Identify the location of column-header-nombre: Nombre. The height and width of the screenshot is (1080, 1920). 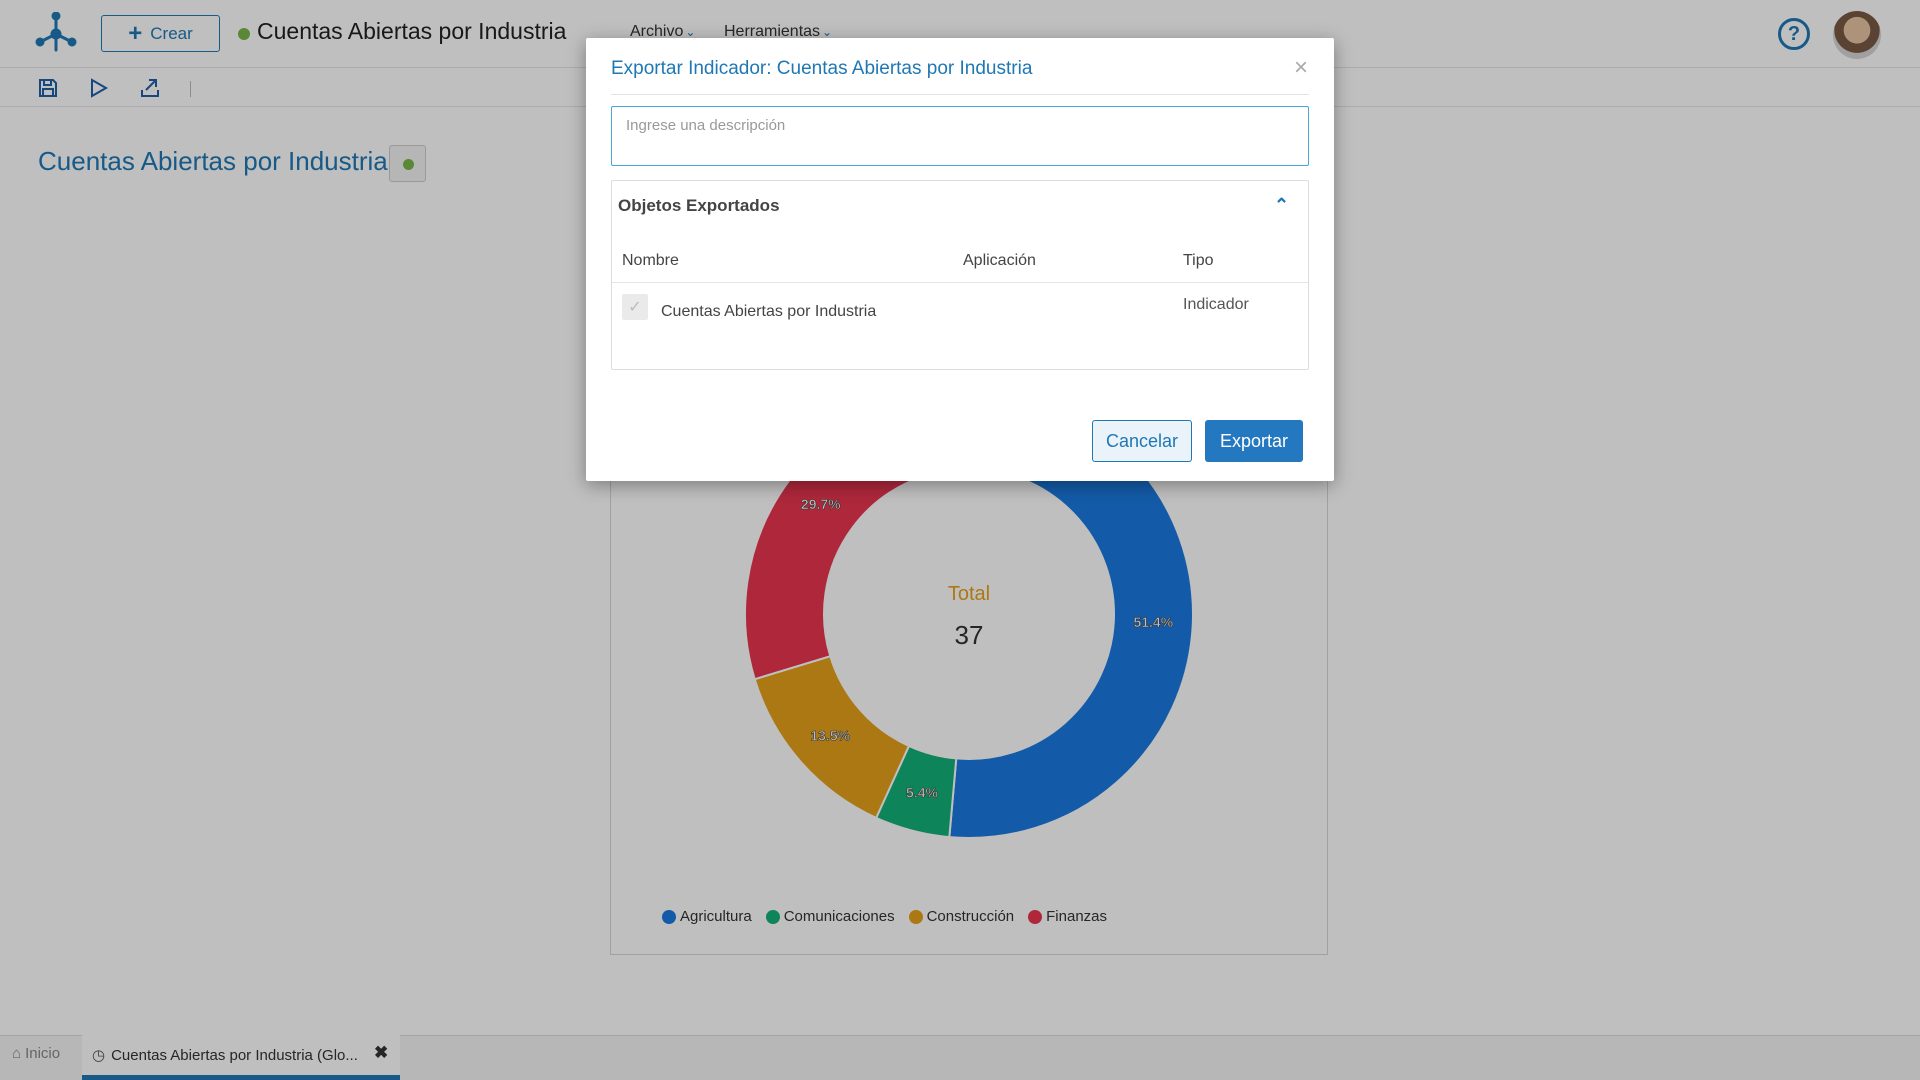
(650, 260).